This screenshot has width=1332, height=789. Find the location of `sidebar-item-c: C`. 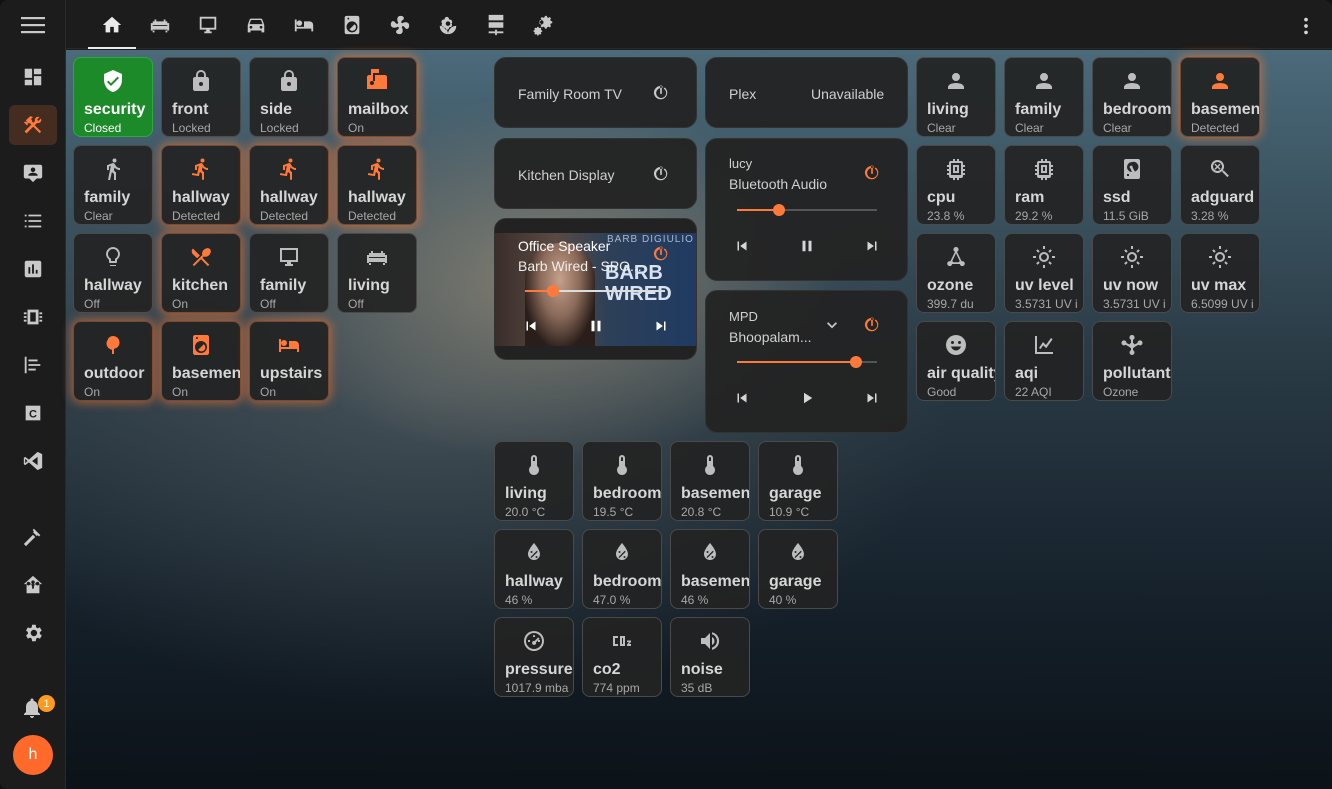

sidebar-item-c: C is located at coordinates (33, 413).